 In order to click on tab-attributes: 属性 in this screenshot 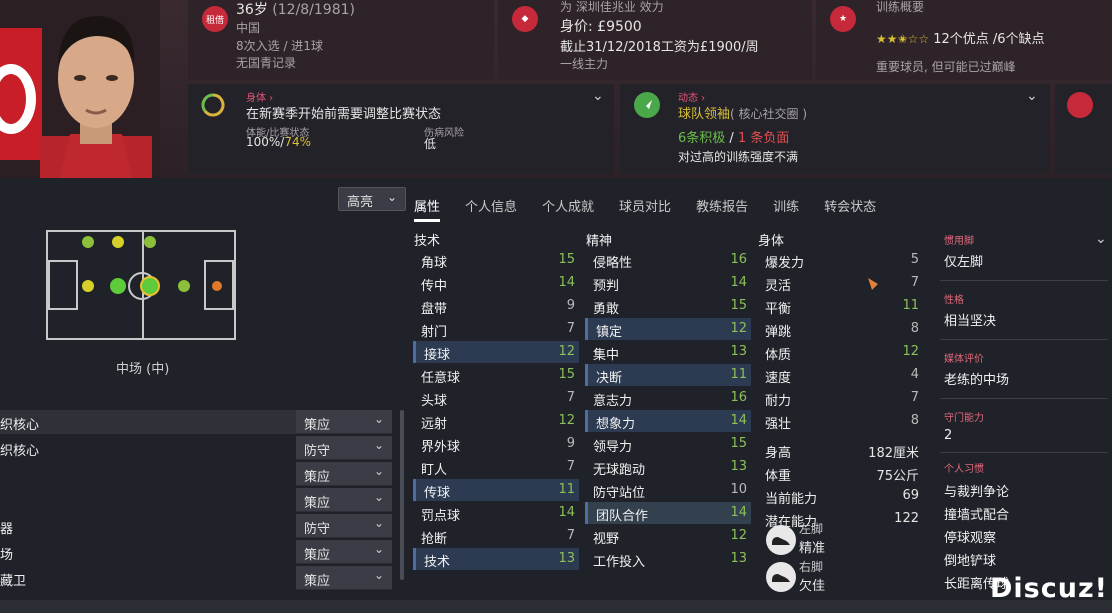, I will do `click(427, 209)`.